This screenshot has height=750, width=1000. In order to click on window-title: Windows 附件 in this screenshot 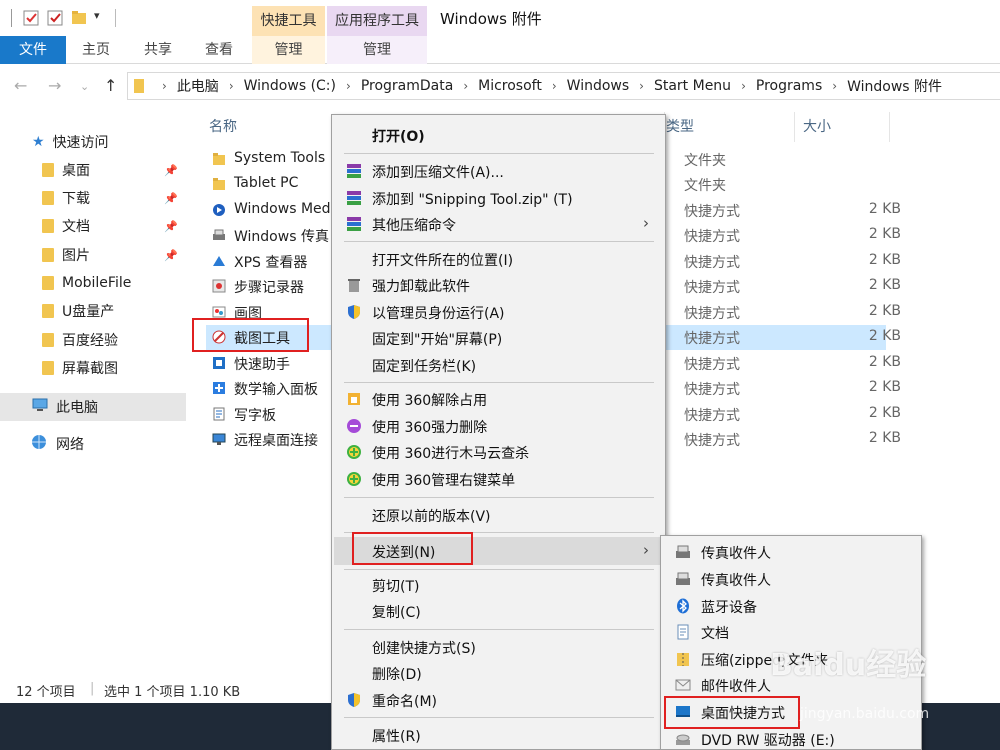, I will do `click(491, 19)`.